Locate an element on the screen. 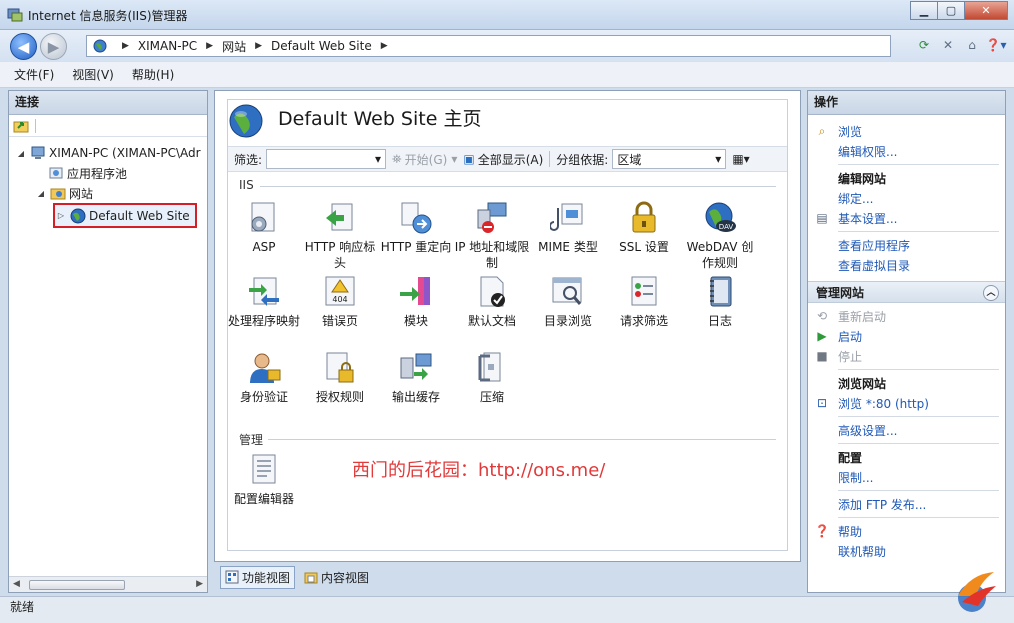 The width and height of the screenshot is (1014, 623). forward-button: ▶ is located at coordinates (53, 46).